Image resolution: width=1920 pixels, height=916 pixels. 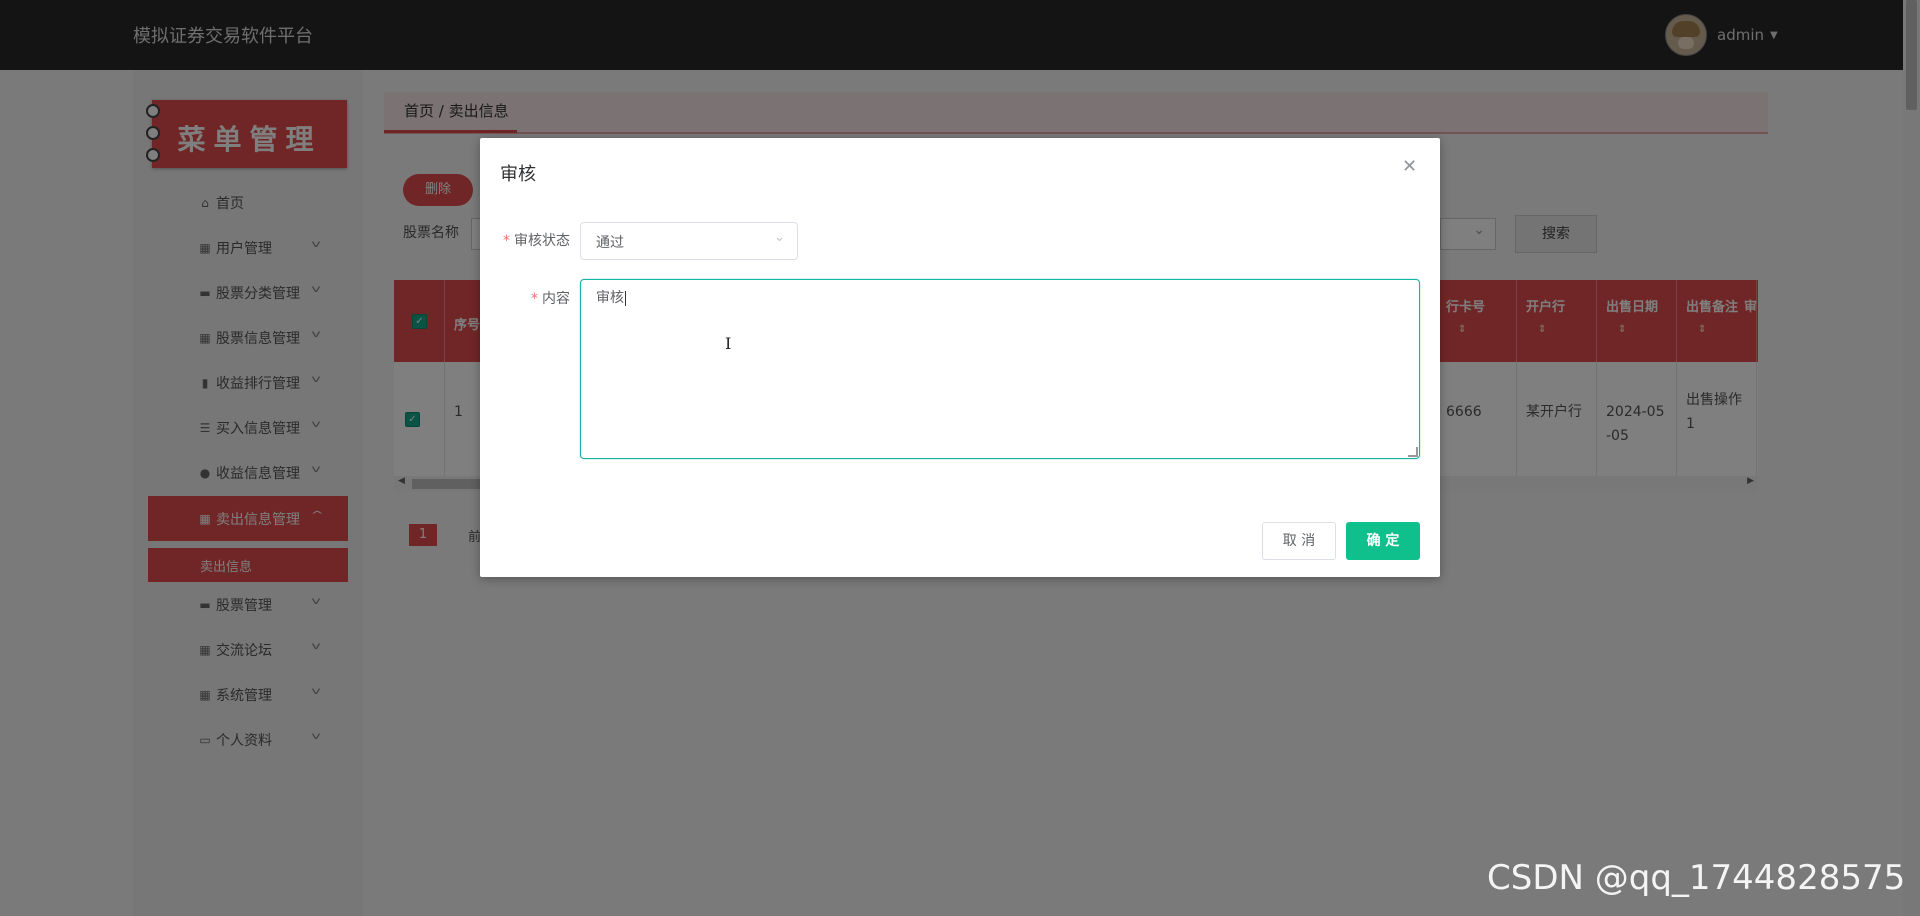 I want to click on chevron-down-icon: ⌄, so click(x=779, y=237).